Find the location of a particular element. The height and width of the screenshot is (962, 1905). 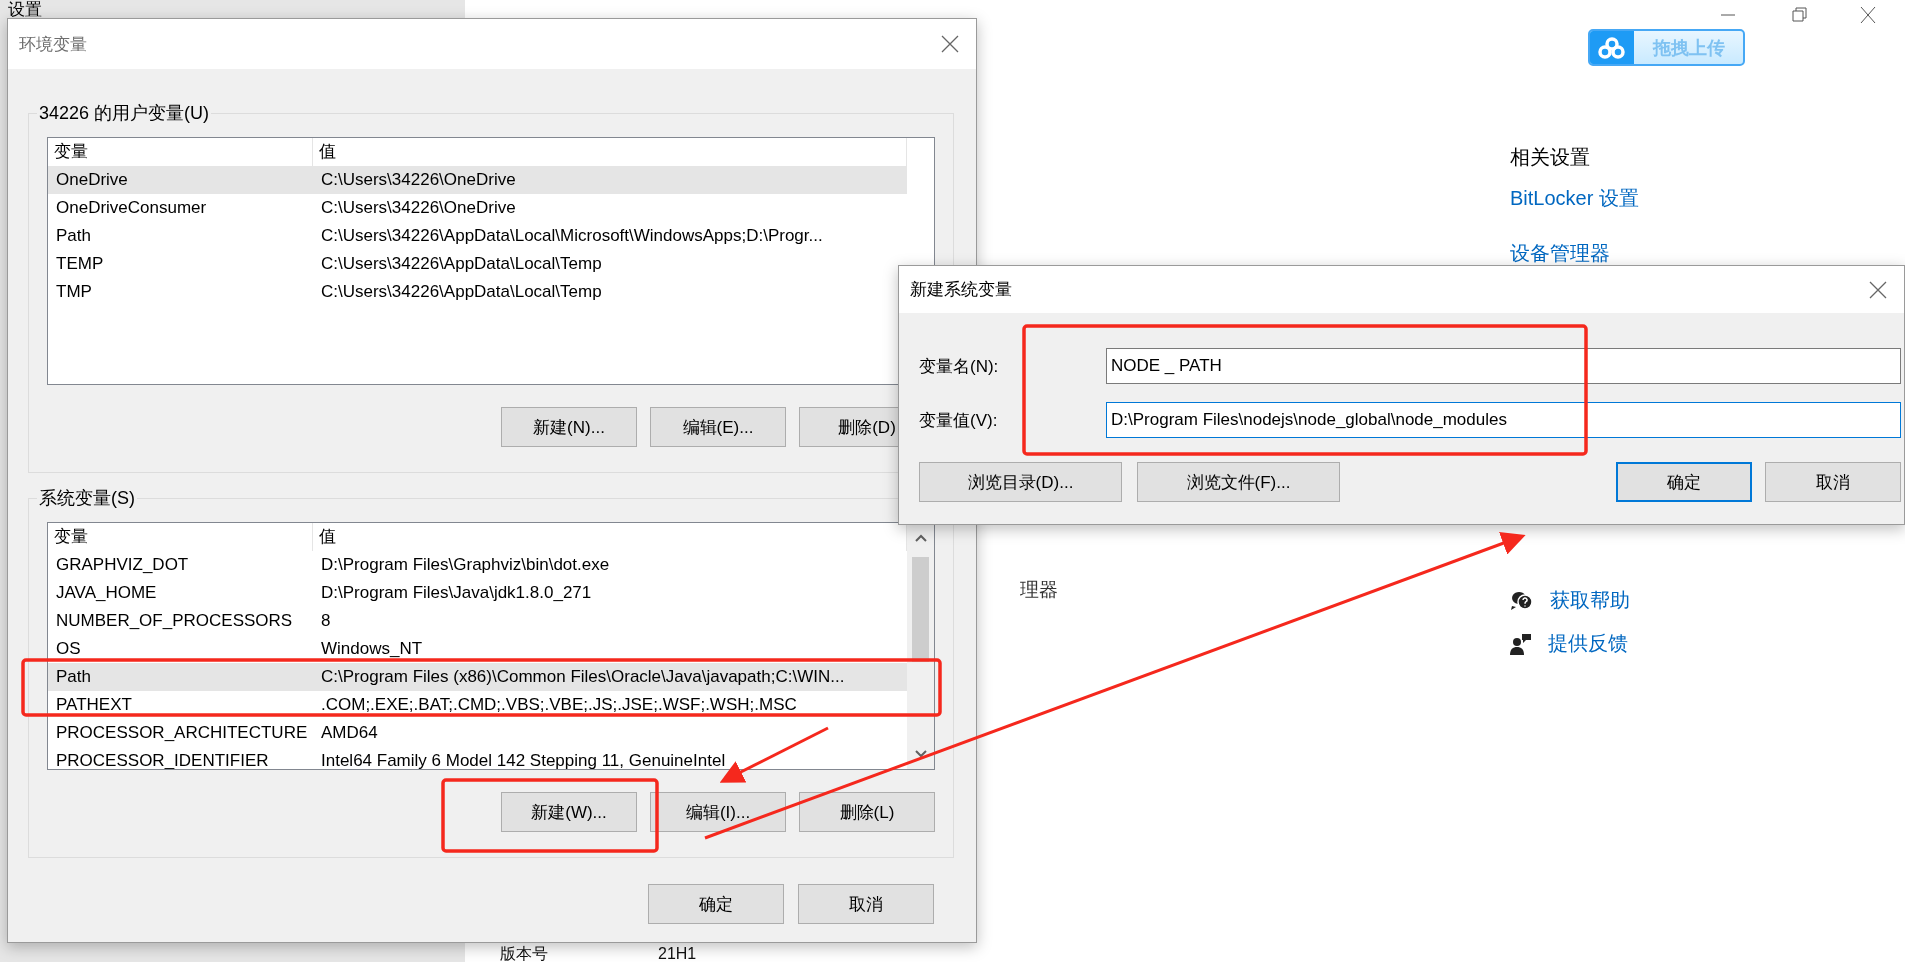

scroll-up-icon is located at coordinates (920, 538).